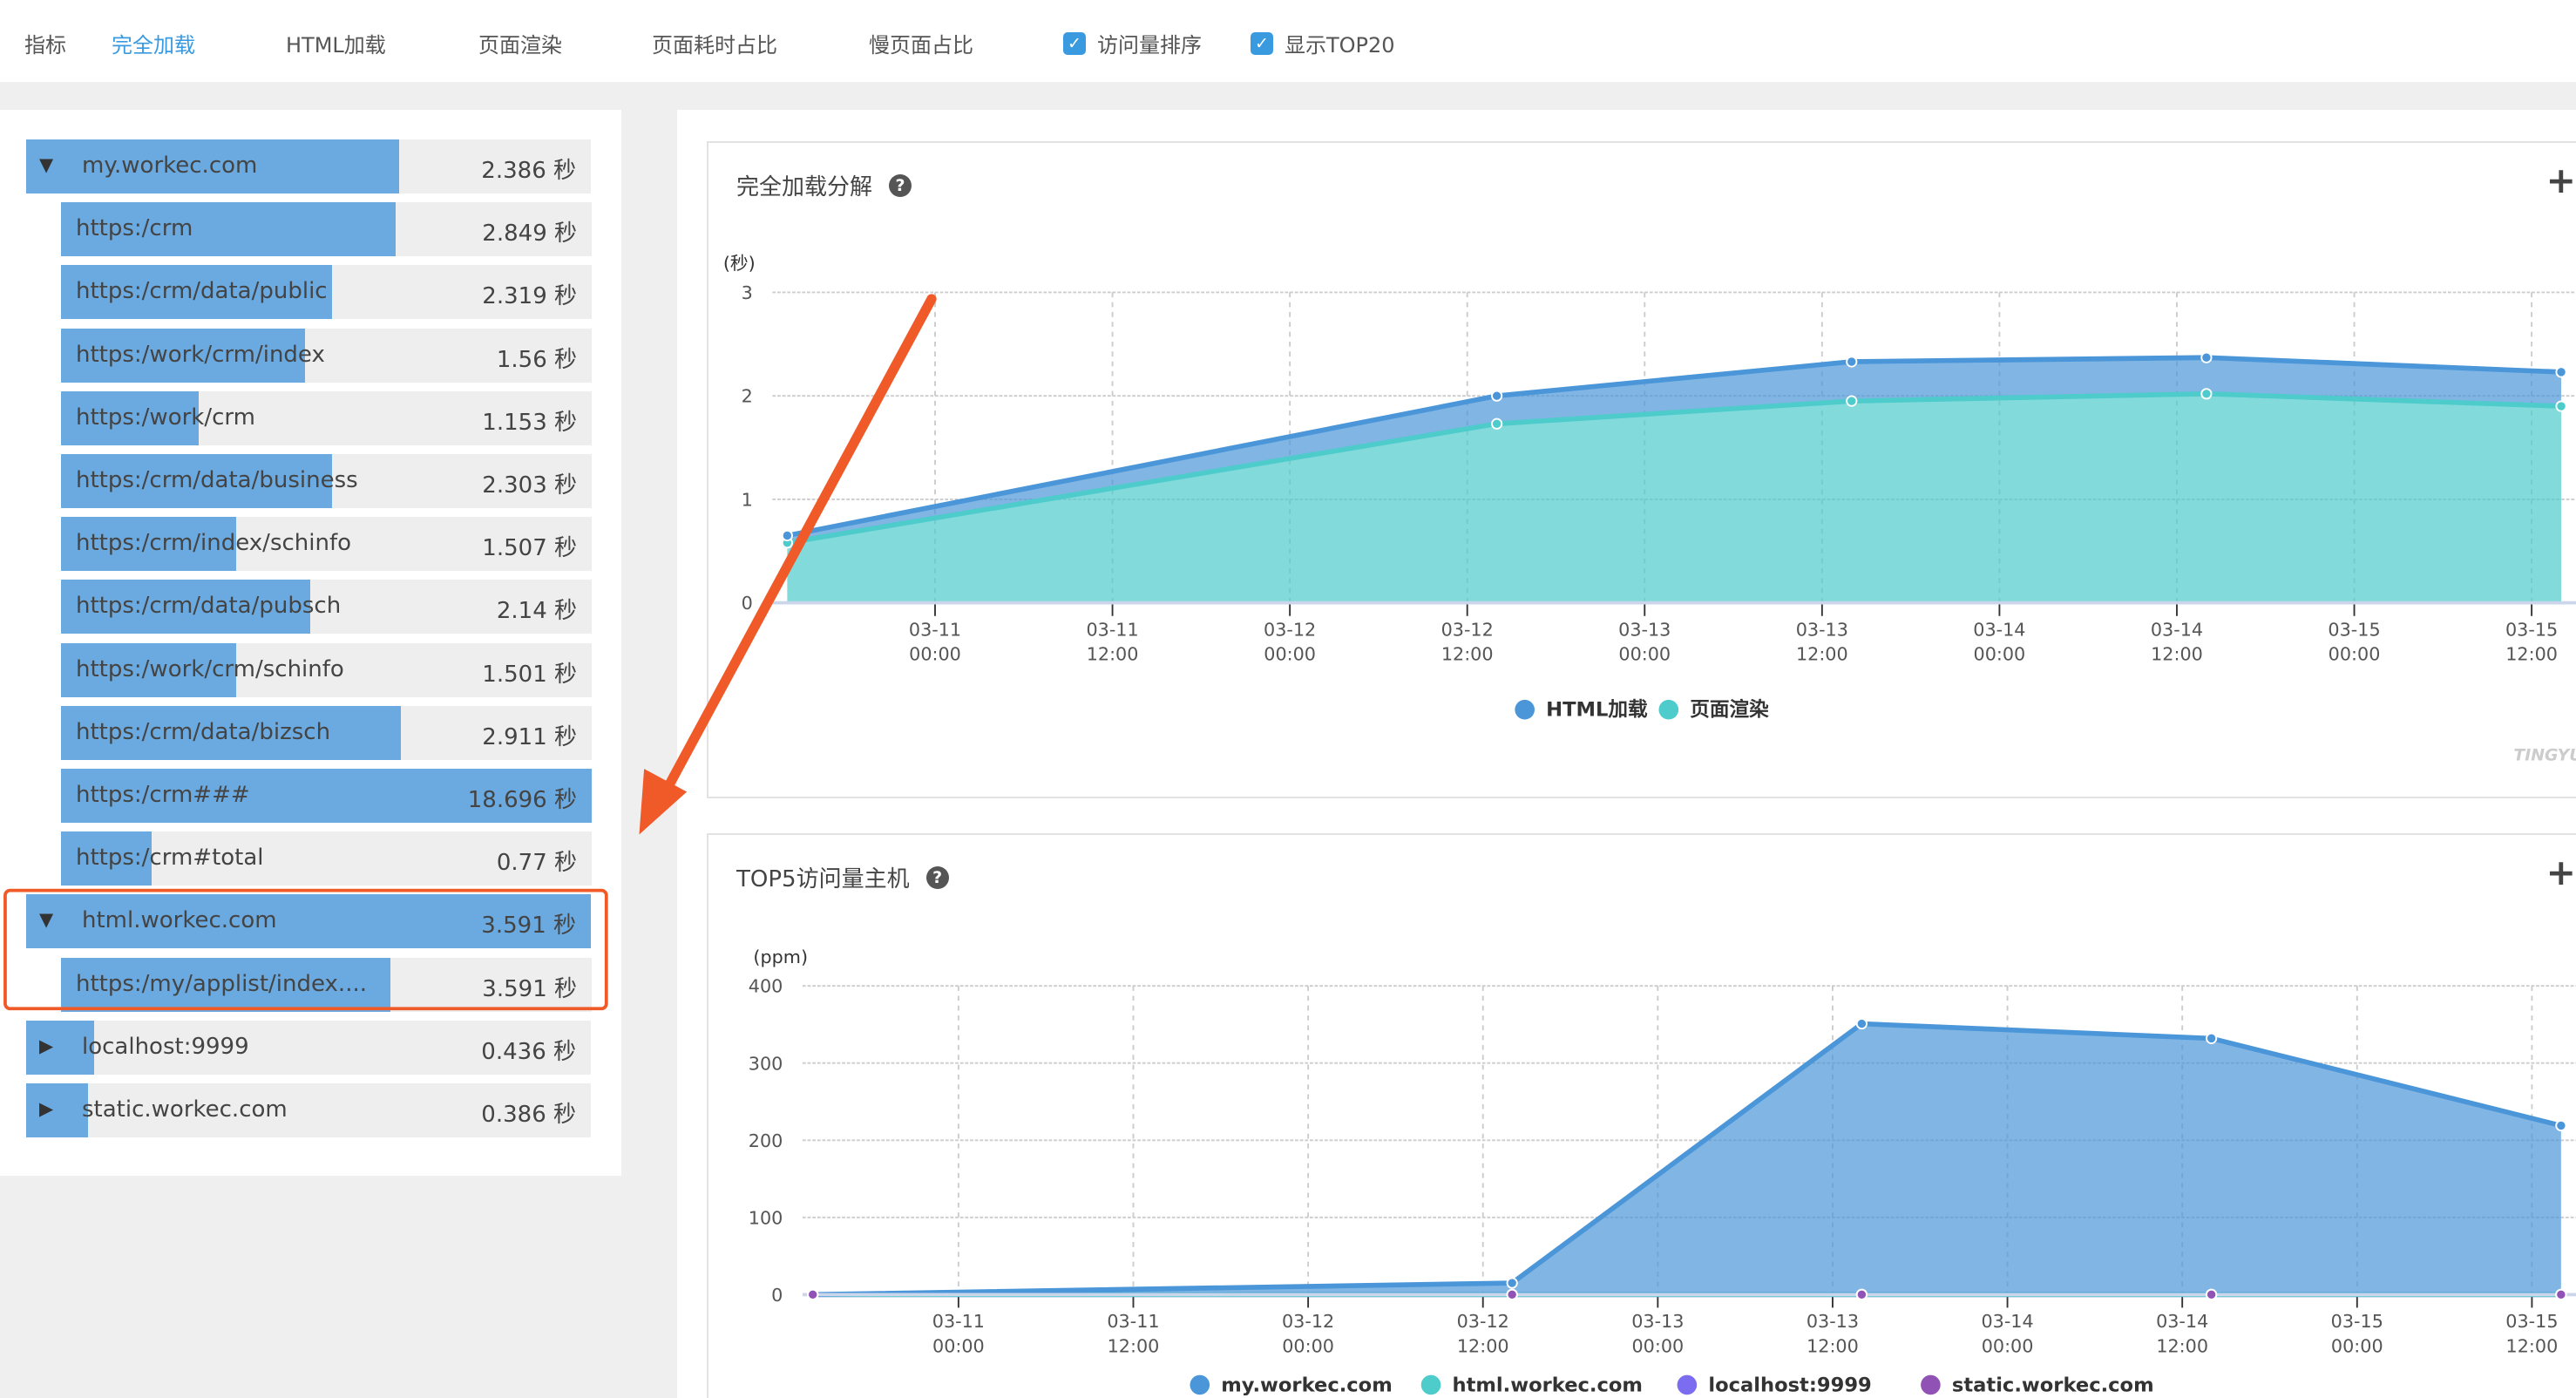  I want to click on y-tick-label: 2, so click(748, 396).